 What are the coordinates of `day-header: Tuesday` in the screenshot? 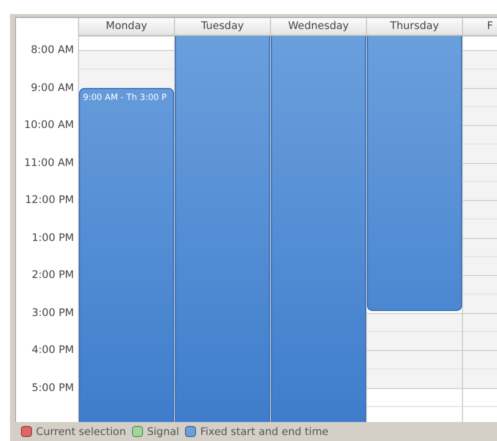 It's located at (222, 27).